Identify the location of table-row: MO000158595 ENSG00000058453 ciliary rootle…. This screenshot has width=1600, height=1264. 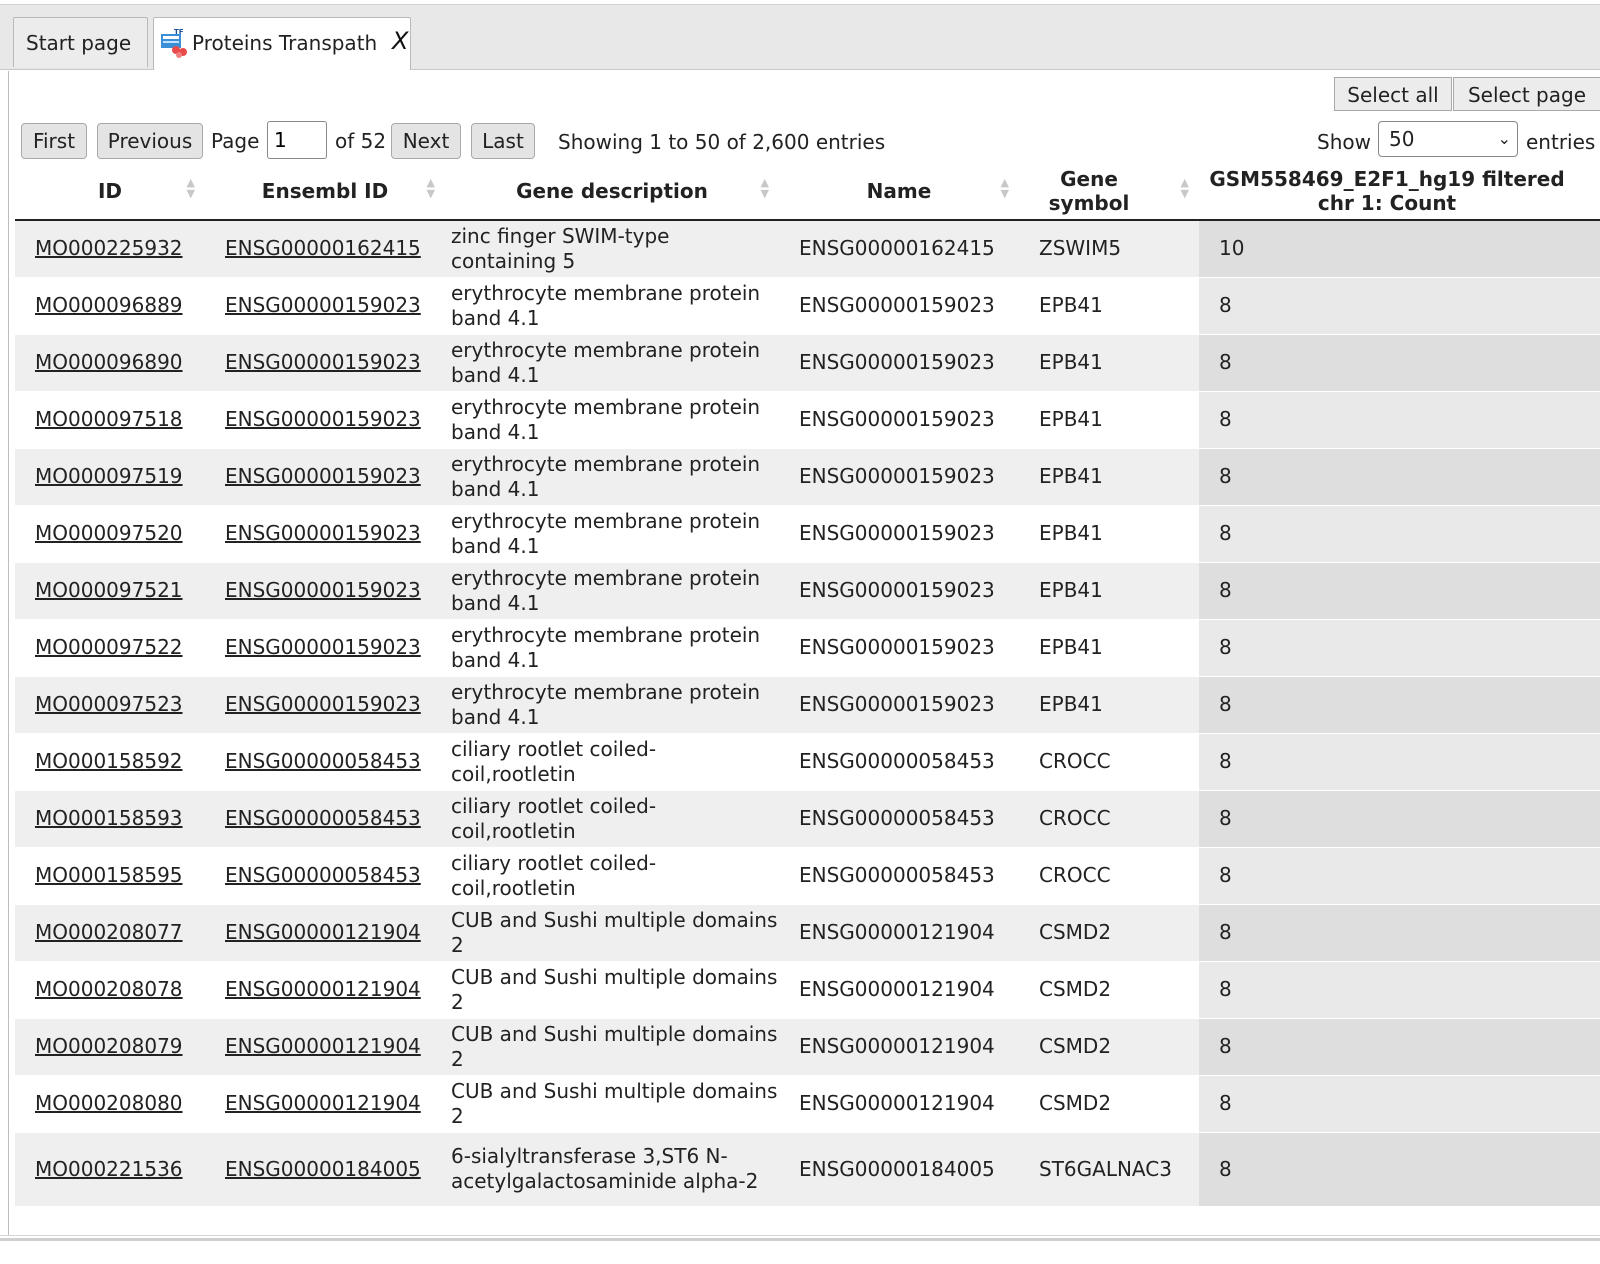
(807, 875).